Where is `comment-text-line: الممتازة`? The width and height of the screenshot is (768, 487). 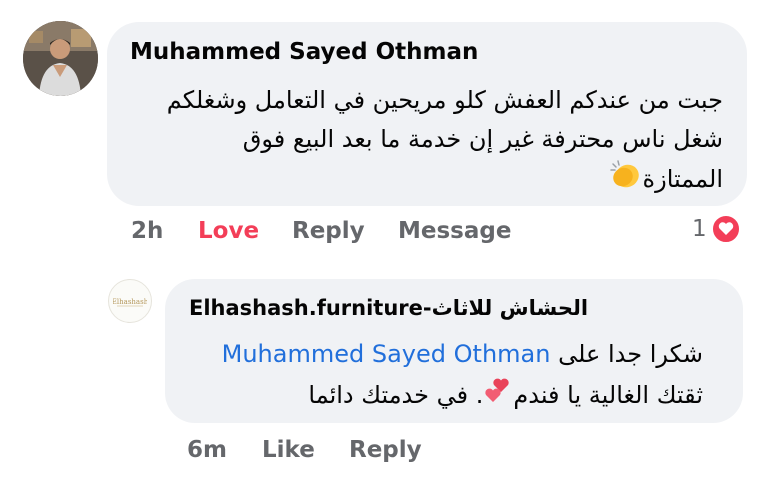
comment-text-line: الممتازة is located at coordinates (666, 180).